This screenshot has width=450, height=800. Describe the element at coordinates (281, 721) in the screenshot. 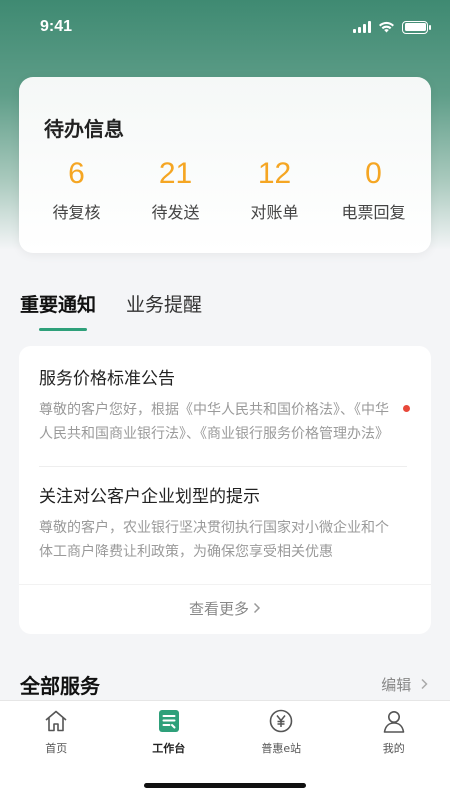

I see `yuan-icon` at that location.